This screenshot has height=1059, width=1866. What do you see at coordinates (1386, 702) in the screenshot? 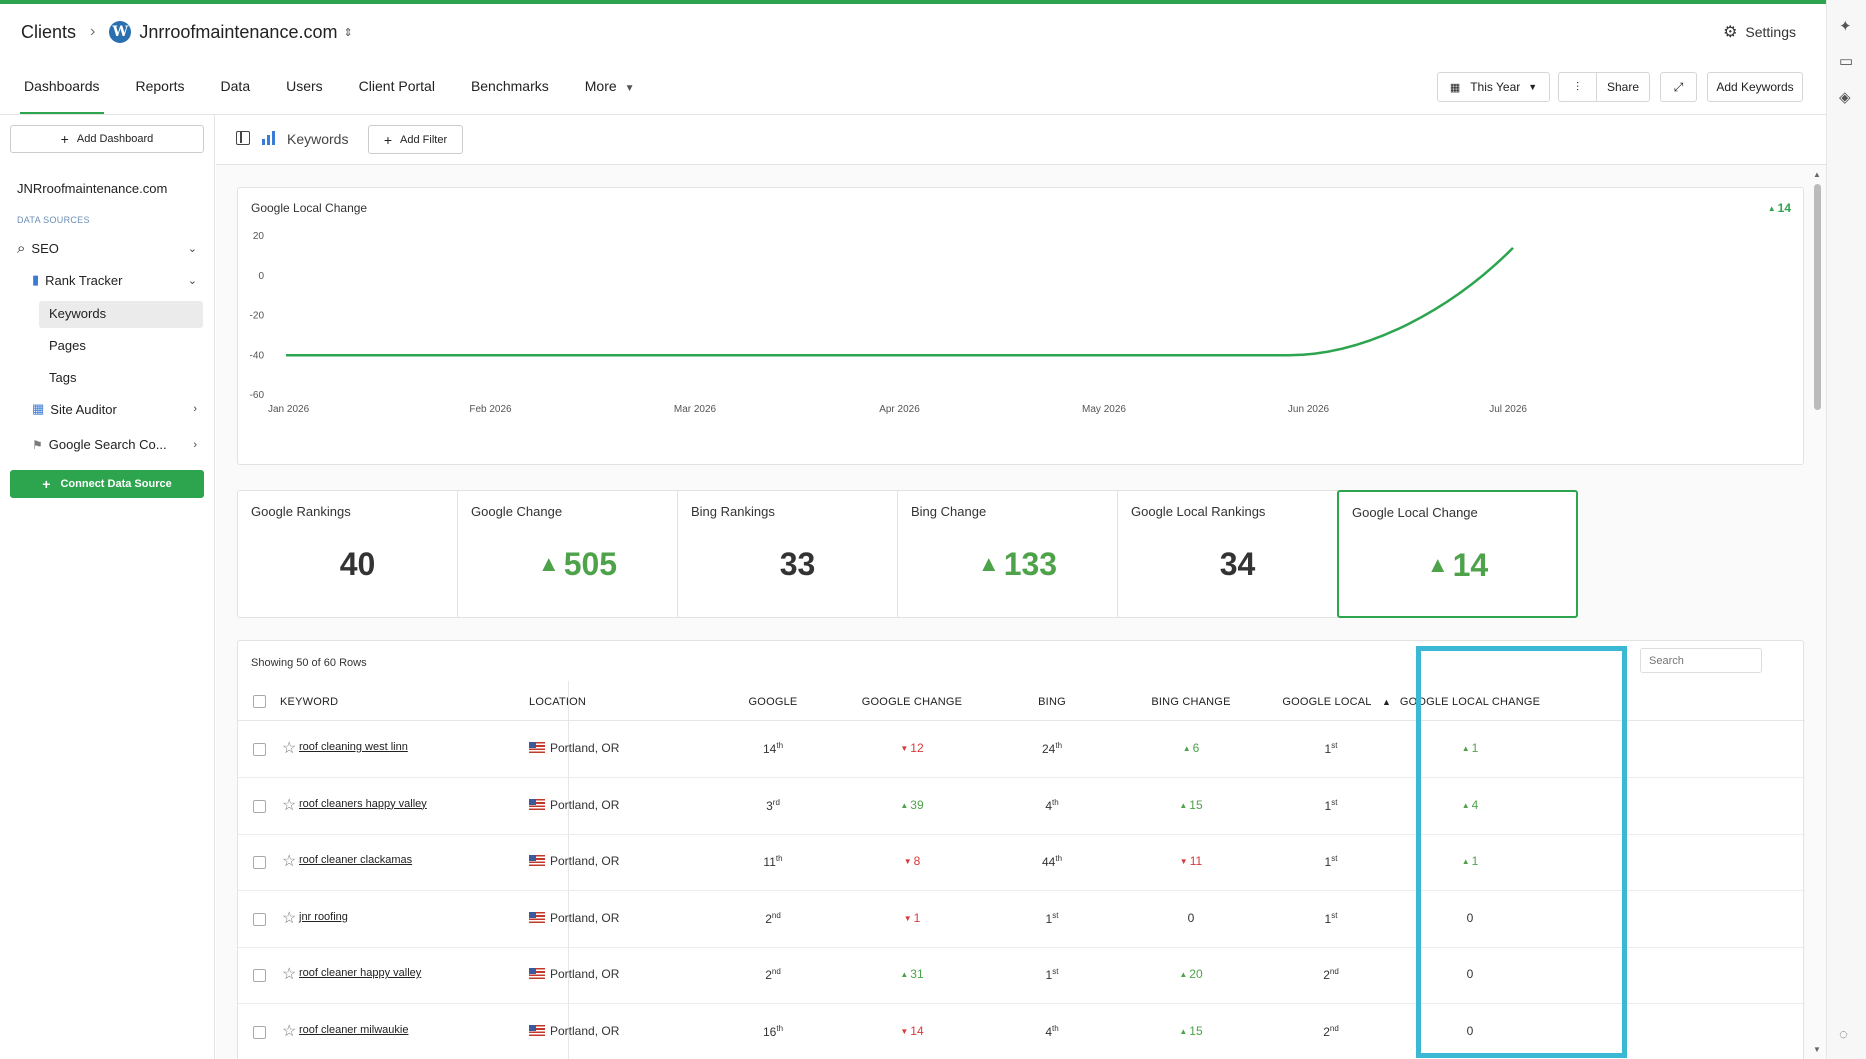
I see `sort-asc-icon: ▲` at bounding box center [1386, 702].